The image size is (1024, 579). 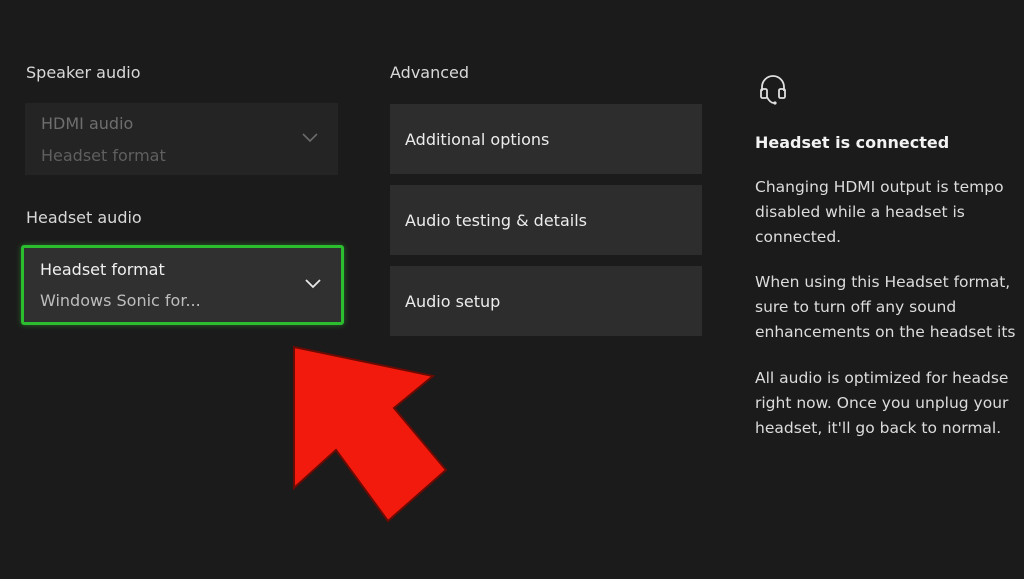 What do you see at coordinates (885, 332) in the screenshot?
I see `info-line: enhancements on the headset its` at bounding box center [885, 332].